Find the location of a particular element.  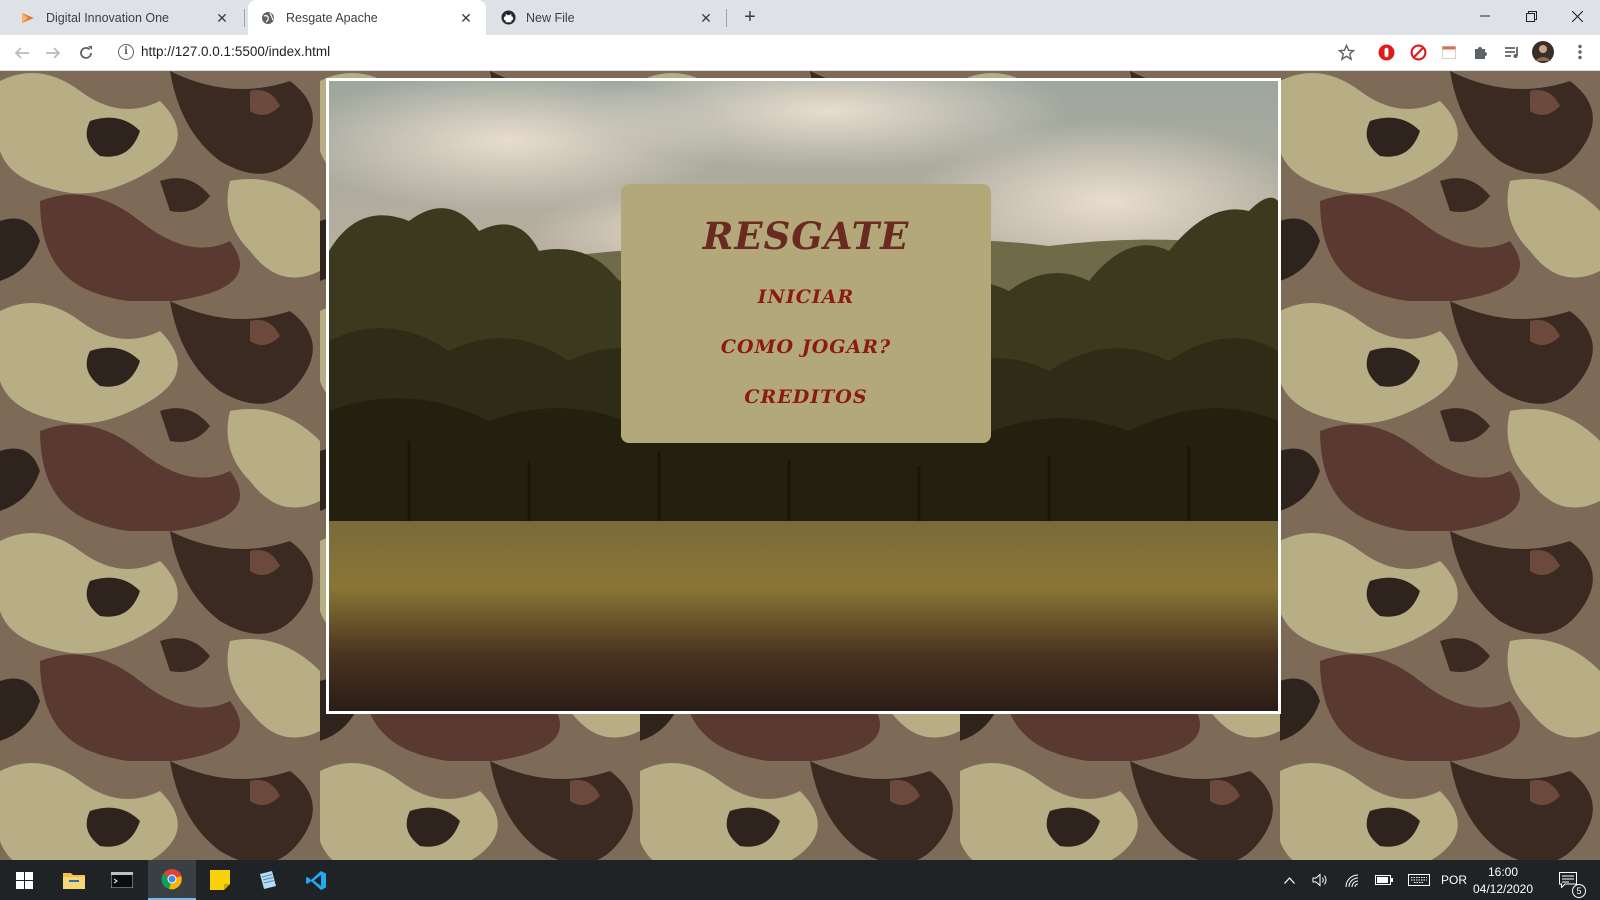

tab-resgate-apache: Resgate Apache ✕ is located at coordinates (367, 17).